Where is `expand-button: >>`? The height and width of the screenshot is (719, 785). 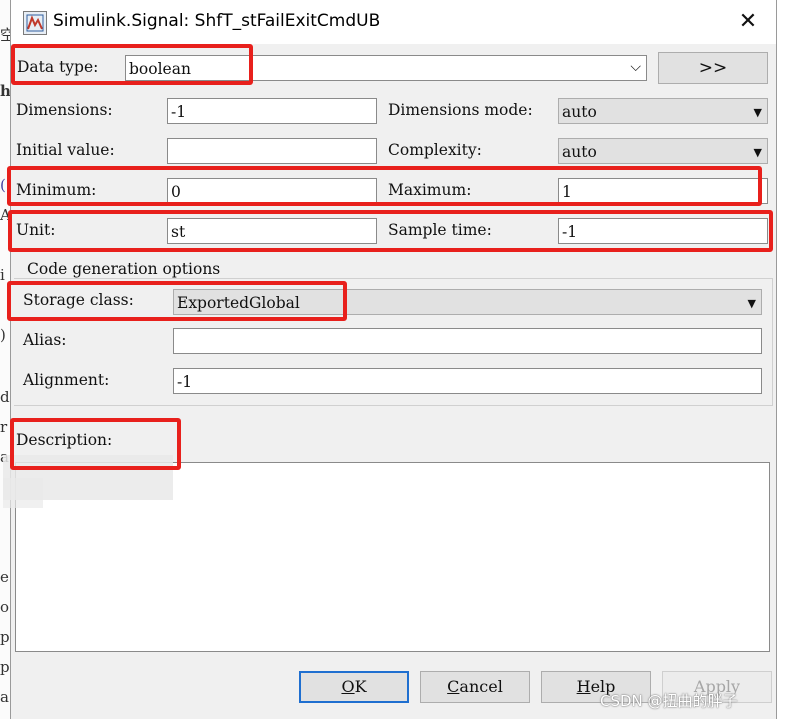 expand-button: >> is located at coordinates (713, 68).